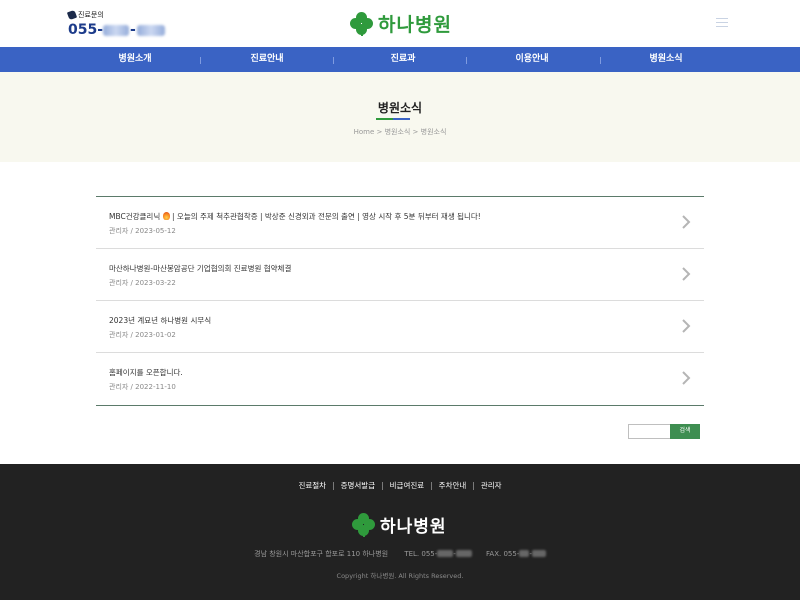 The width and height of the screenshot is (800, 600). I want to click on footer-link-noncovered: 비급여진료, so click(407, 485).